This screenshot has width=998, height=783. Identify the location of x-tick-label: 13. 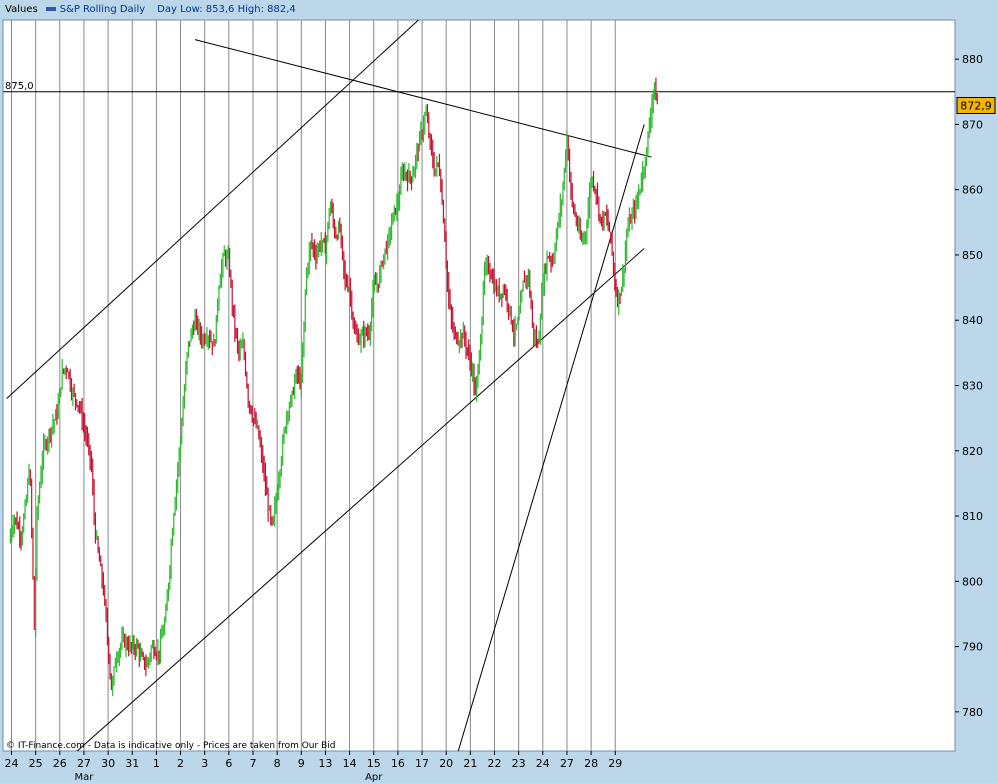
(325, 763).